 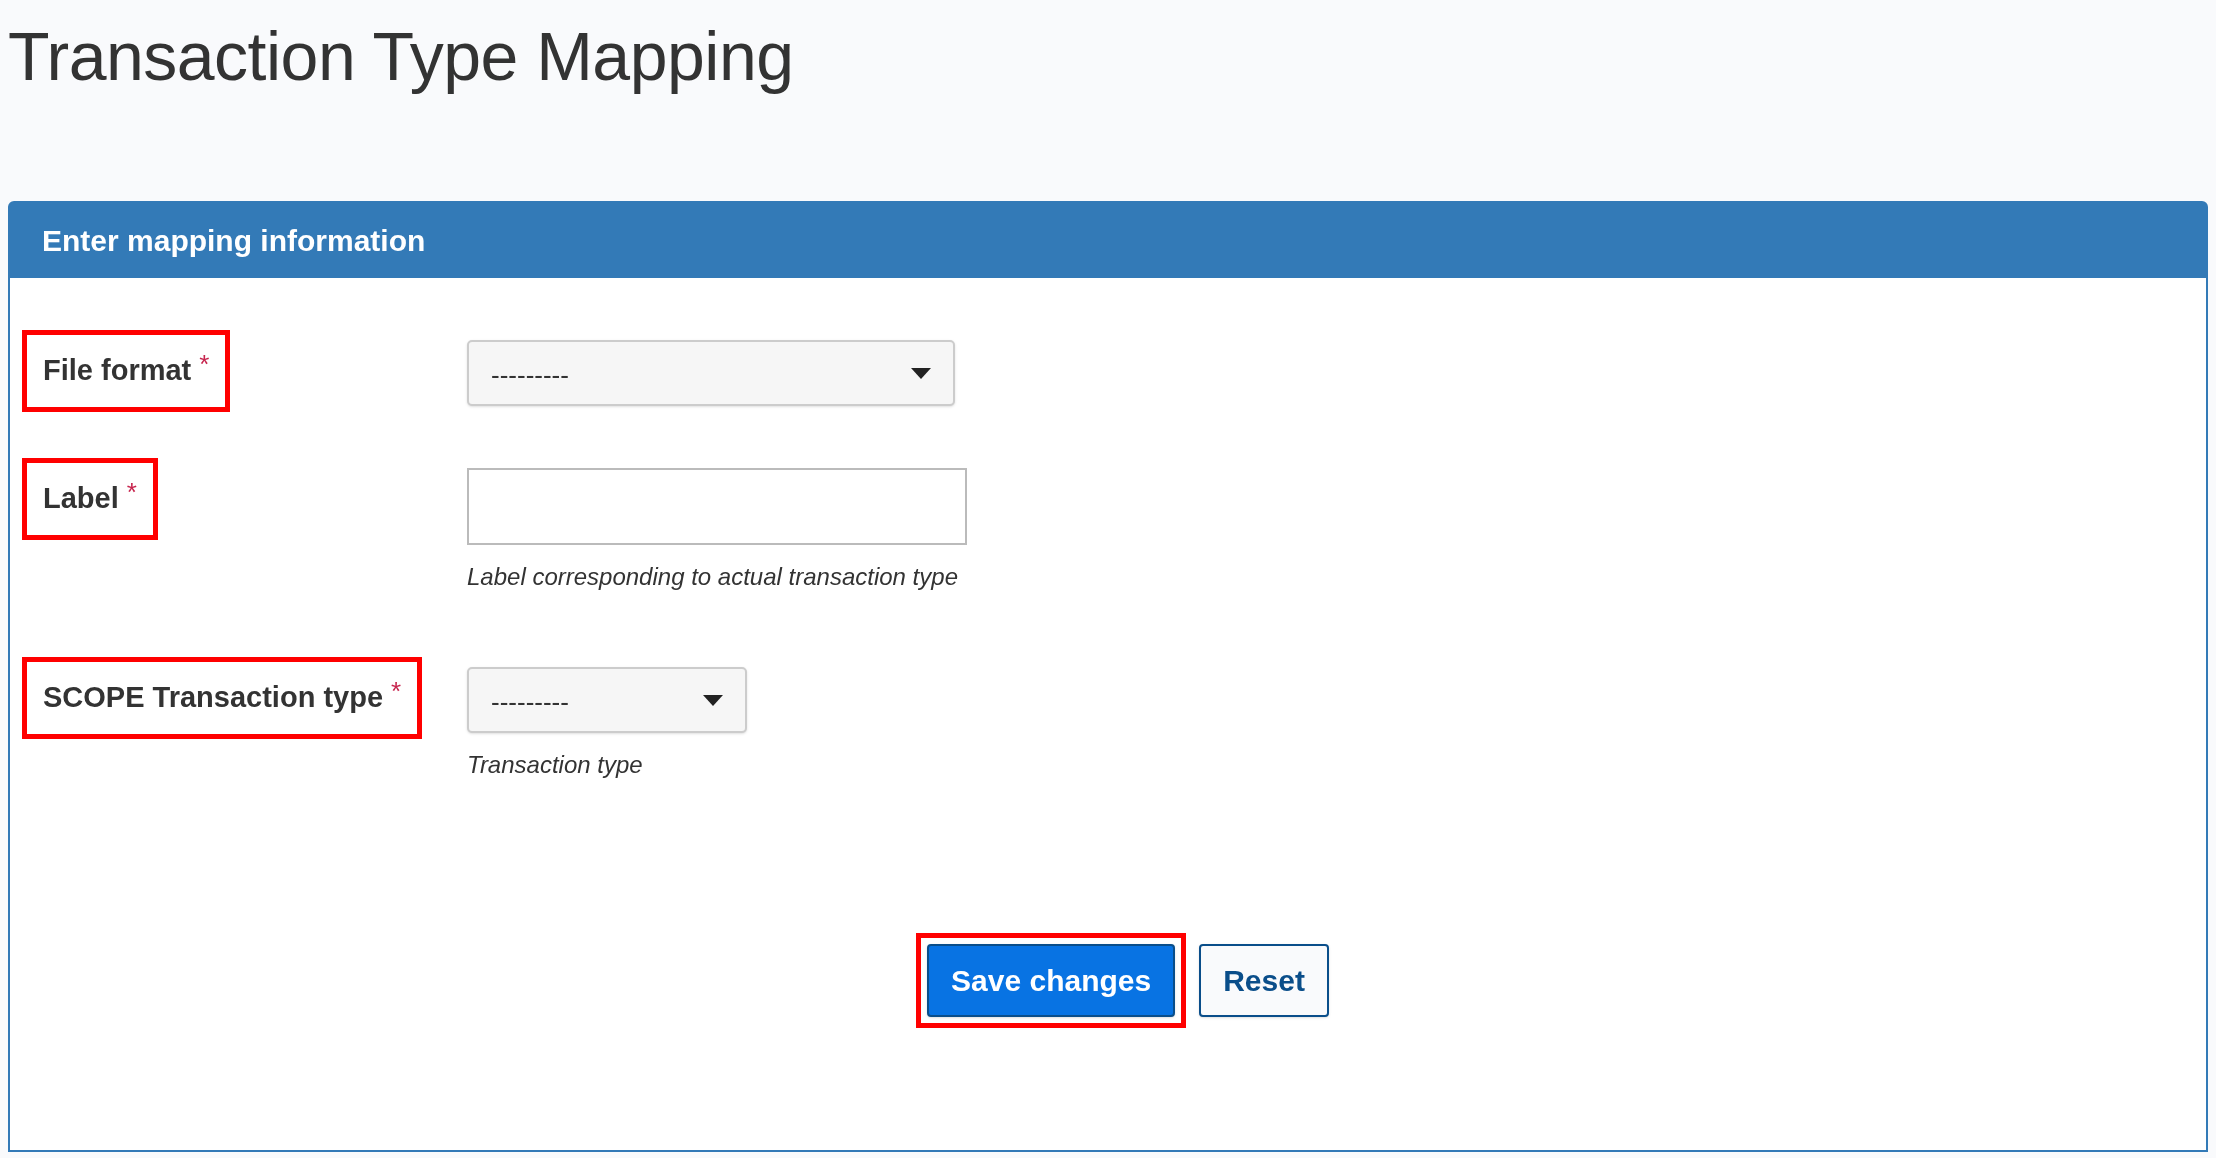 I want to click on field-label: File format *, so click(x=126, y=371).